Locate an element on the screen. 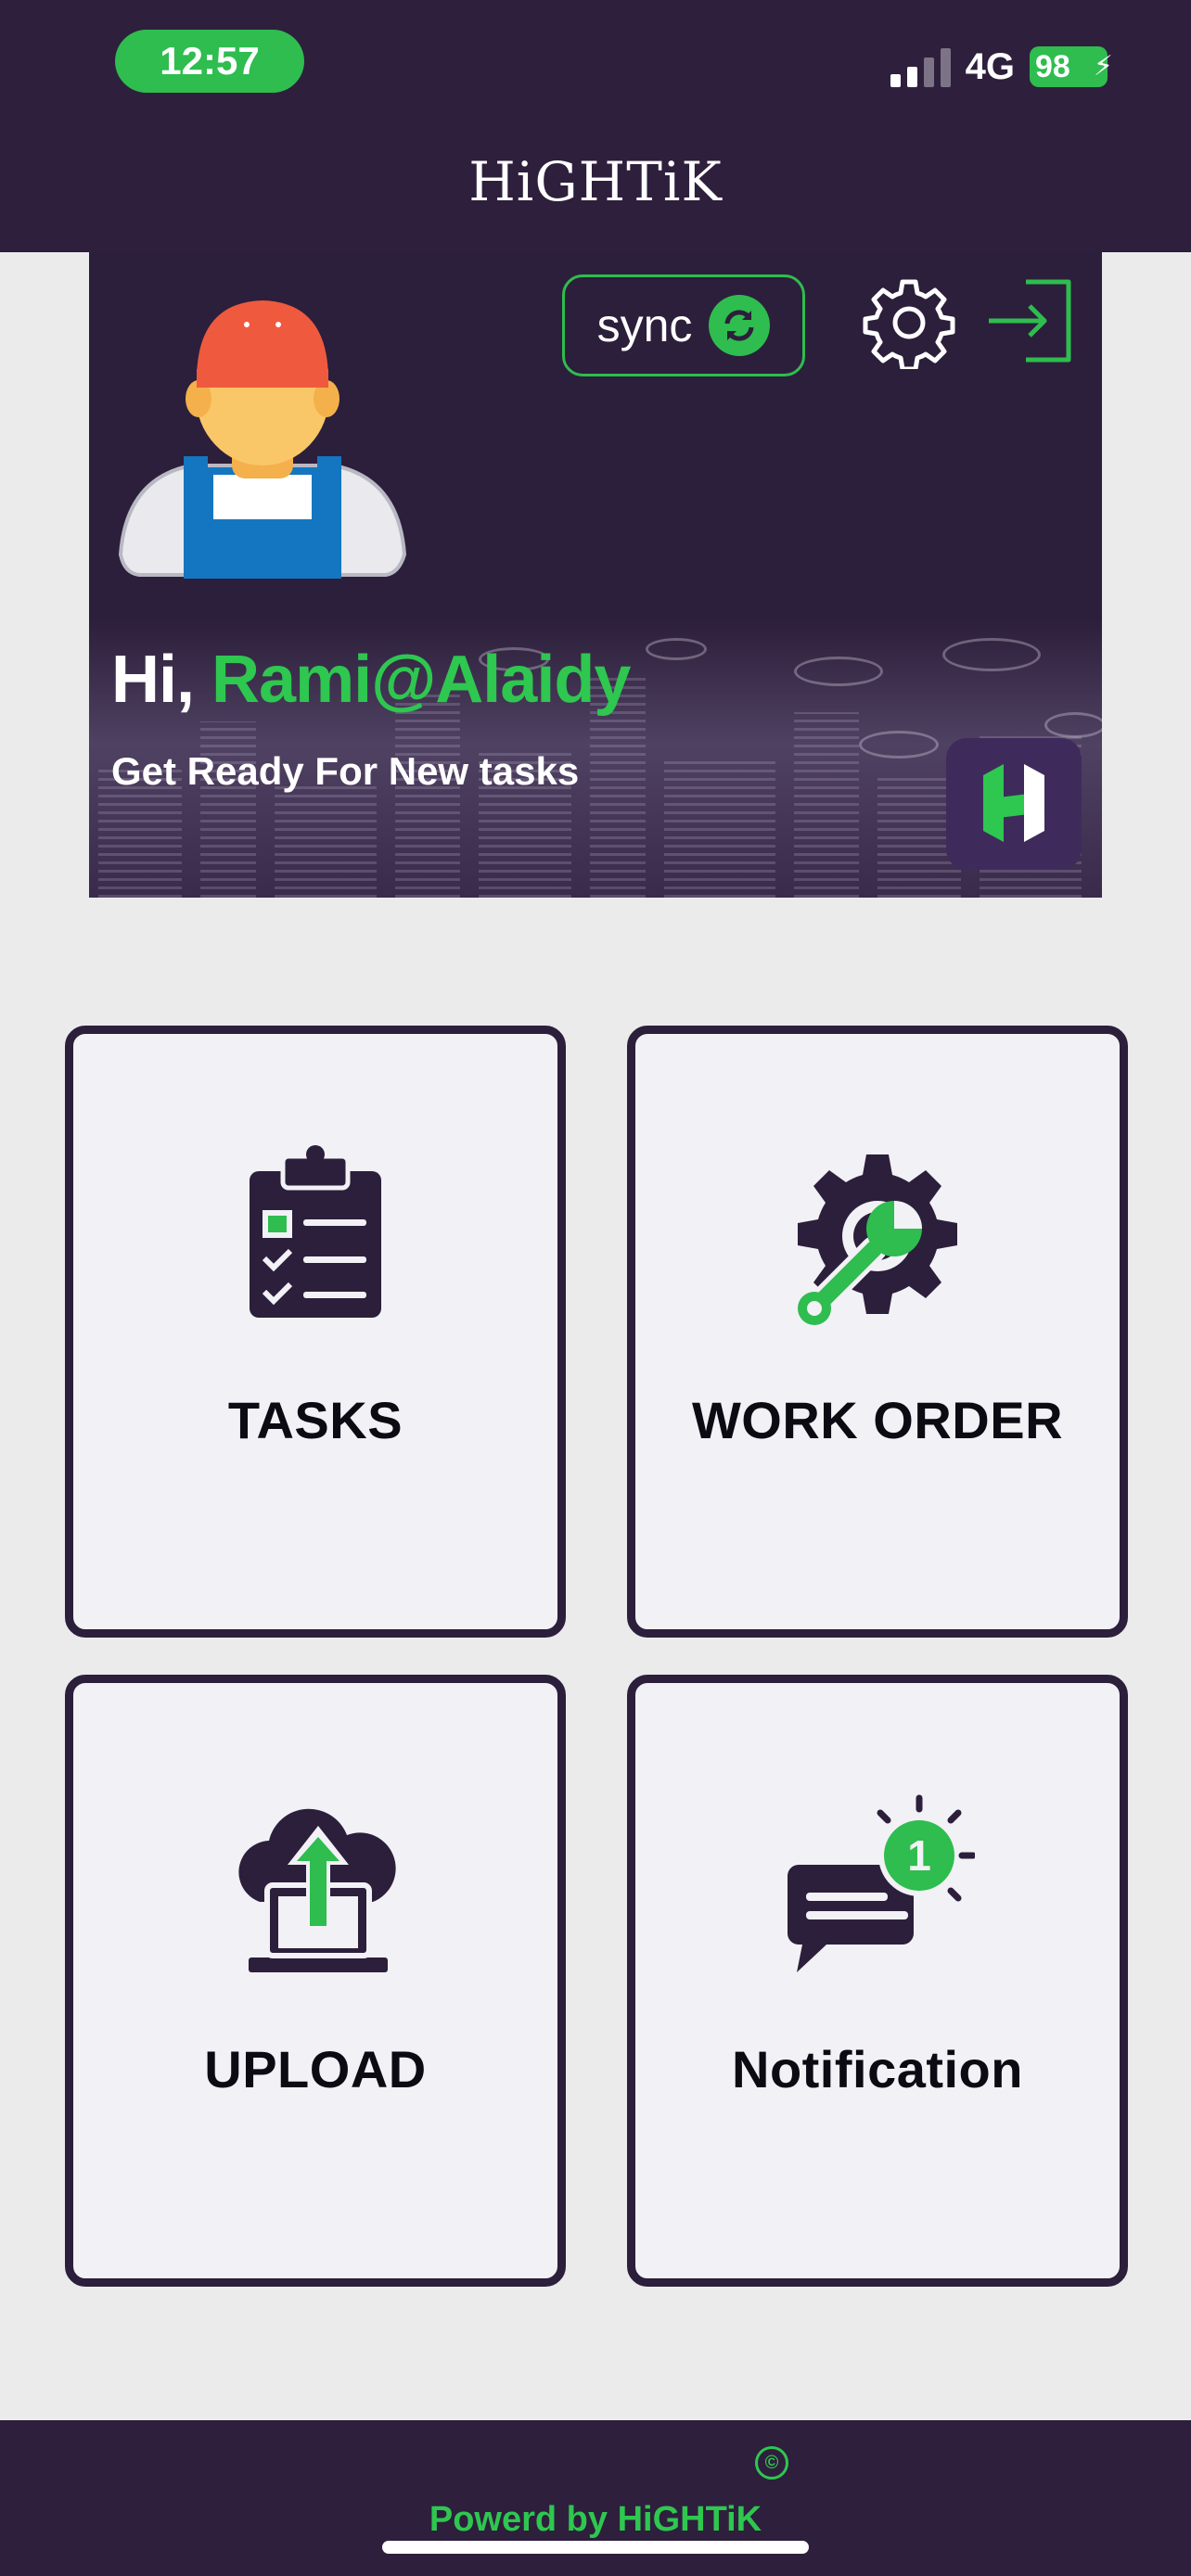  home-indicator is located at coordinates (595, 2547).